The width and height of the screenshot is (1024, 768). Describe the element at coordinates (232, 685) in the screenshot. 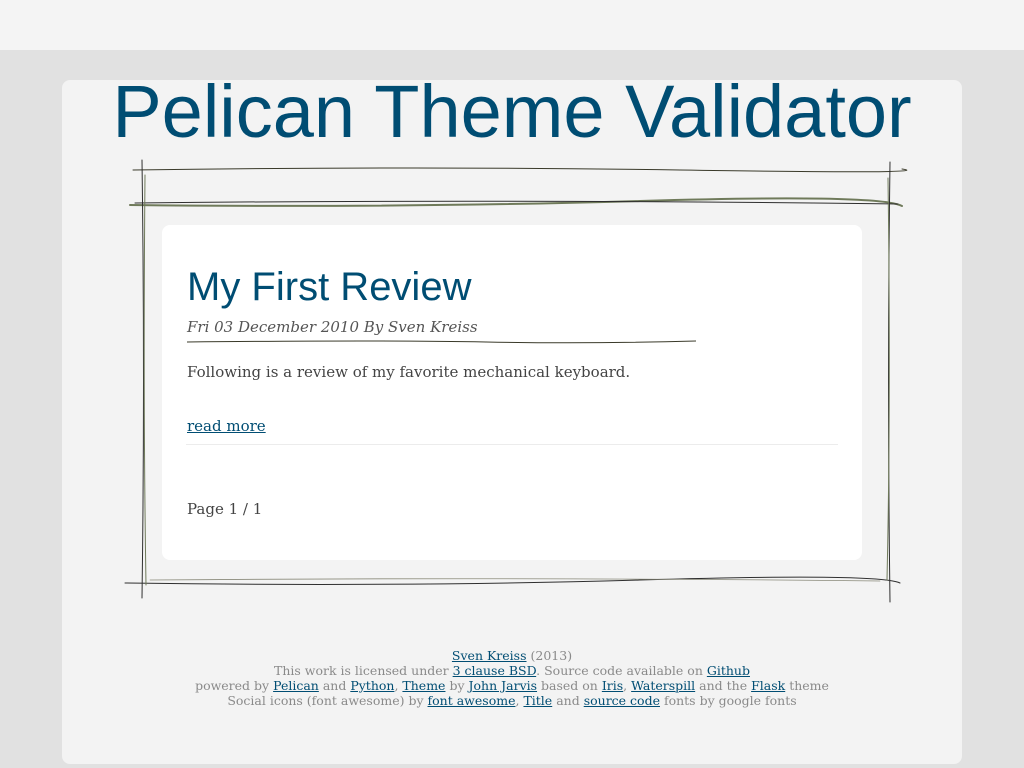

I see `powered-by-text: powered by` at that location.